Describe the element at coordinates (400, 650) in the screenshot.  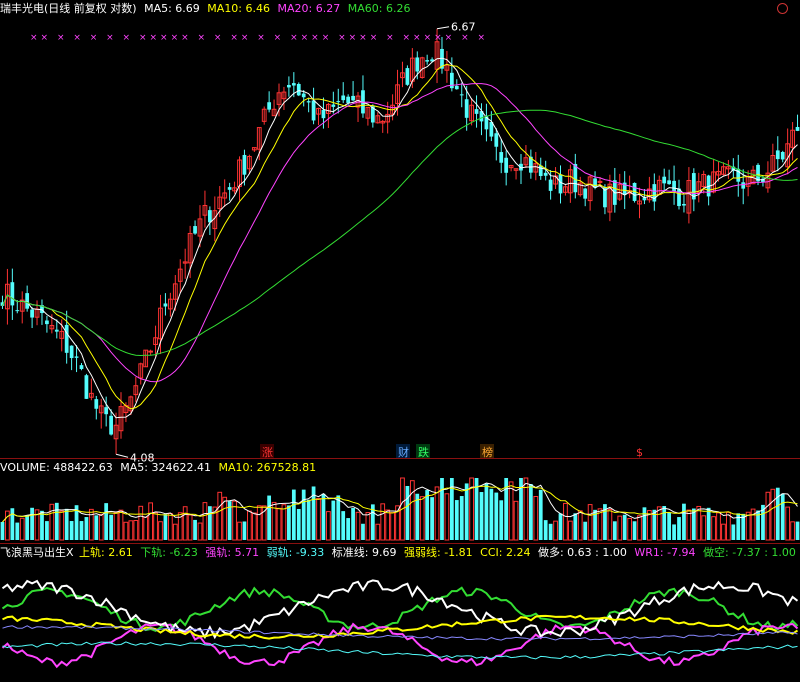
I see `indicator-weak-line` at that location.